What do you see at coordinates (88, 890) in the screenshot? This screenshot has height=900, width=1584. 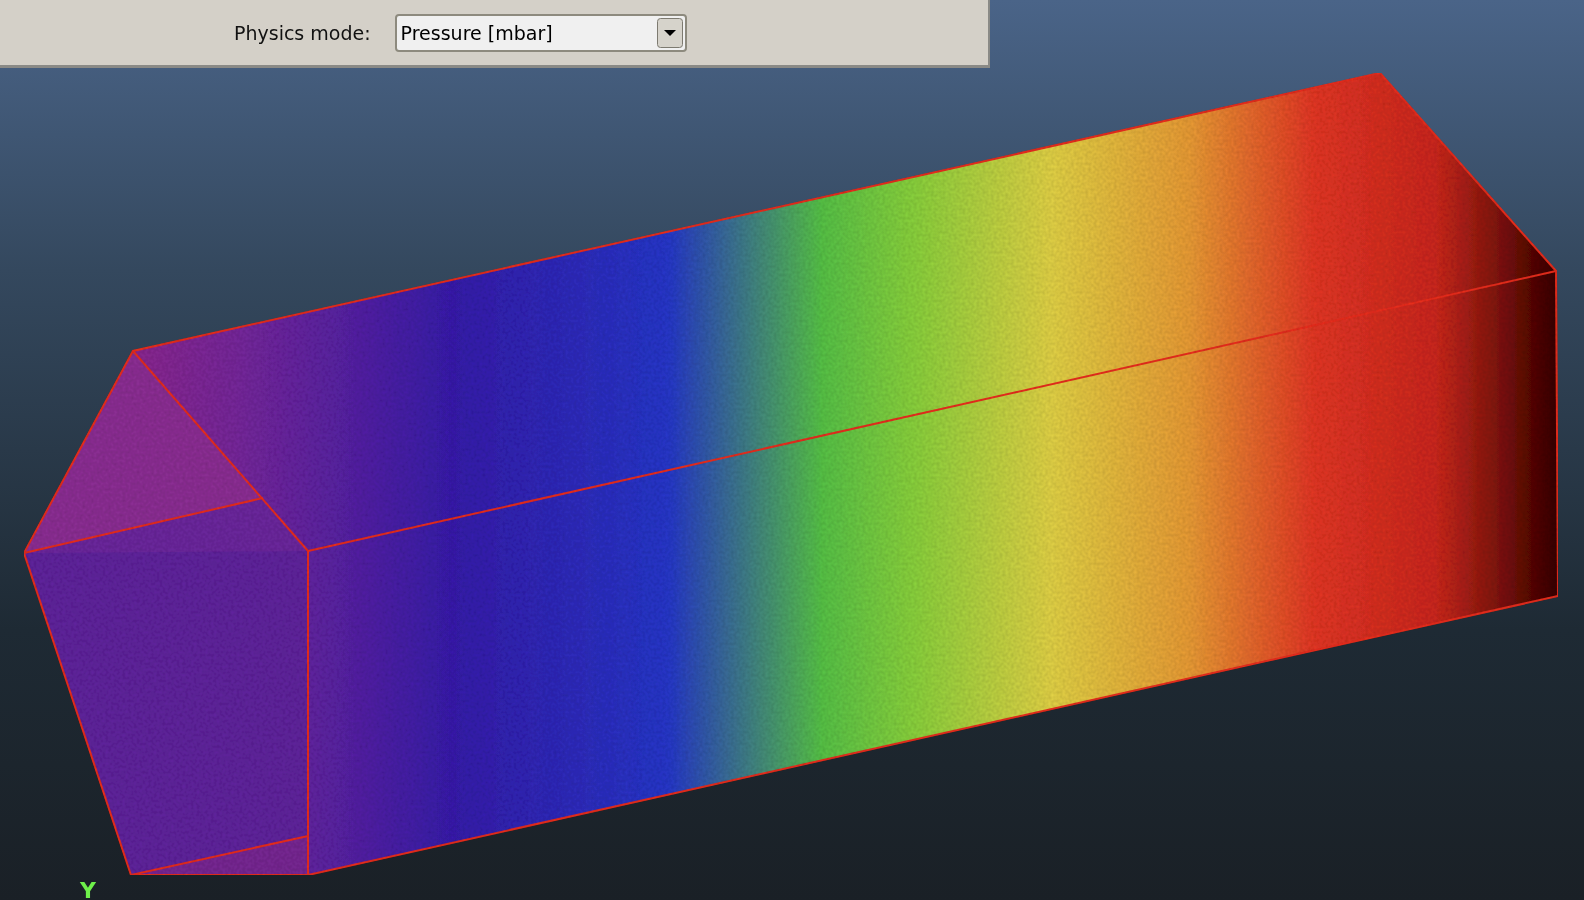 I see `axis-label: Y` at bounding box center [88, 890].